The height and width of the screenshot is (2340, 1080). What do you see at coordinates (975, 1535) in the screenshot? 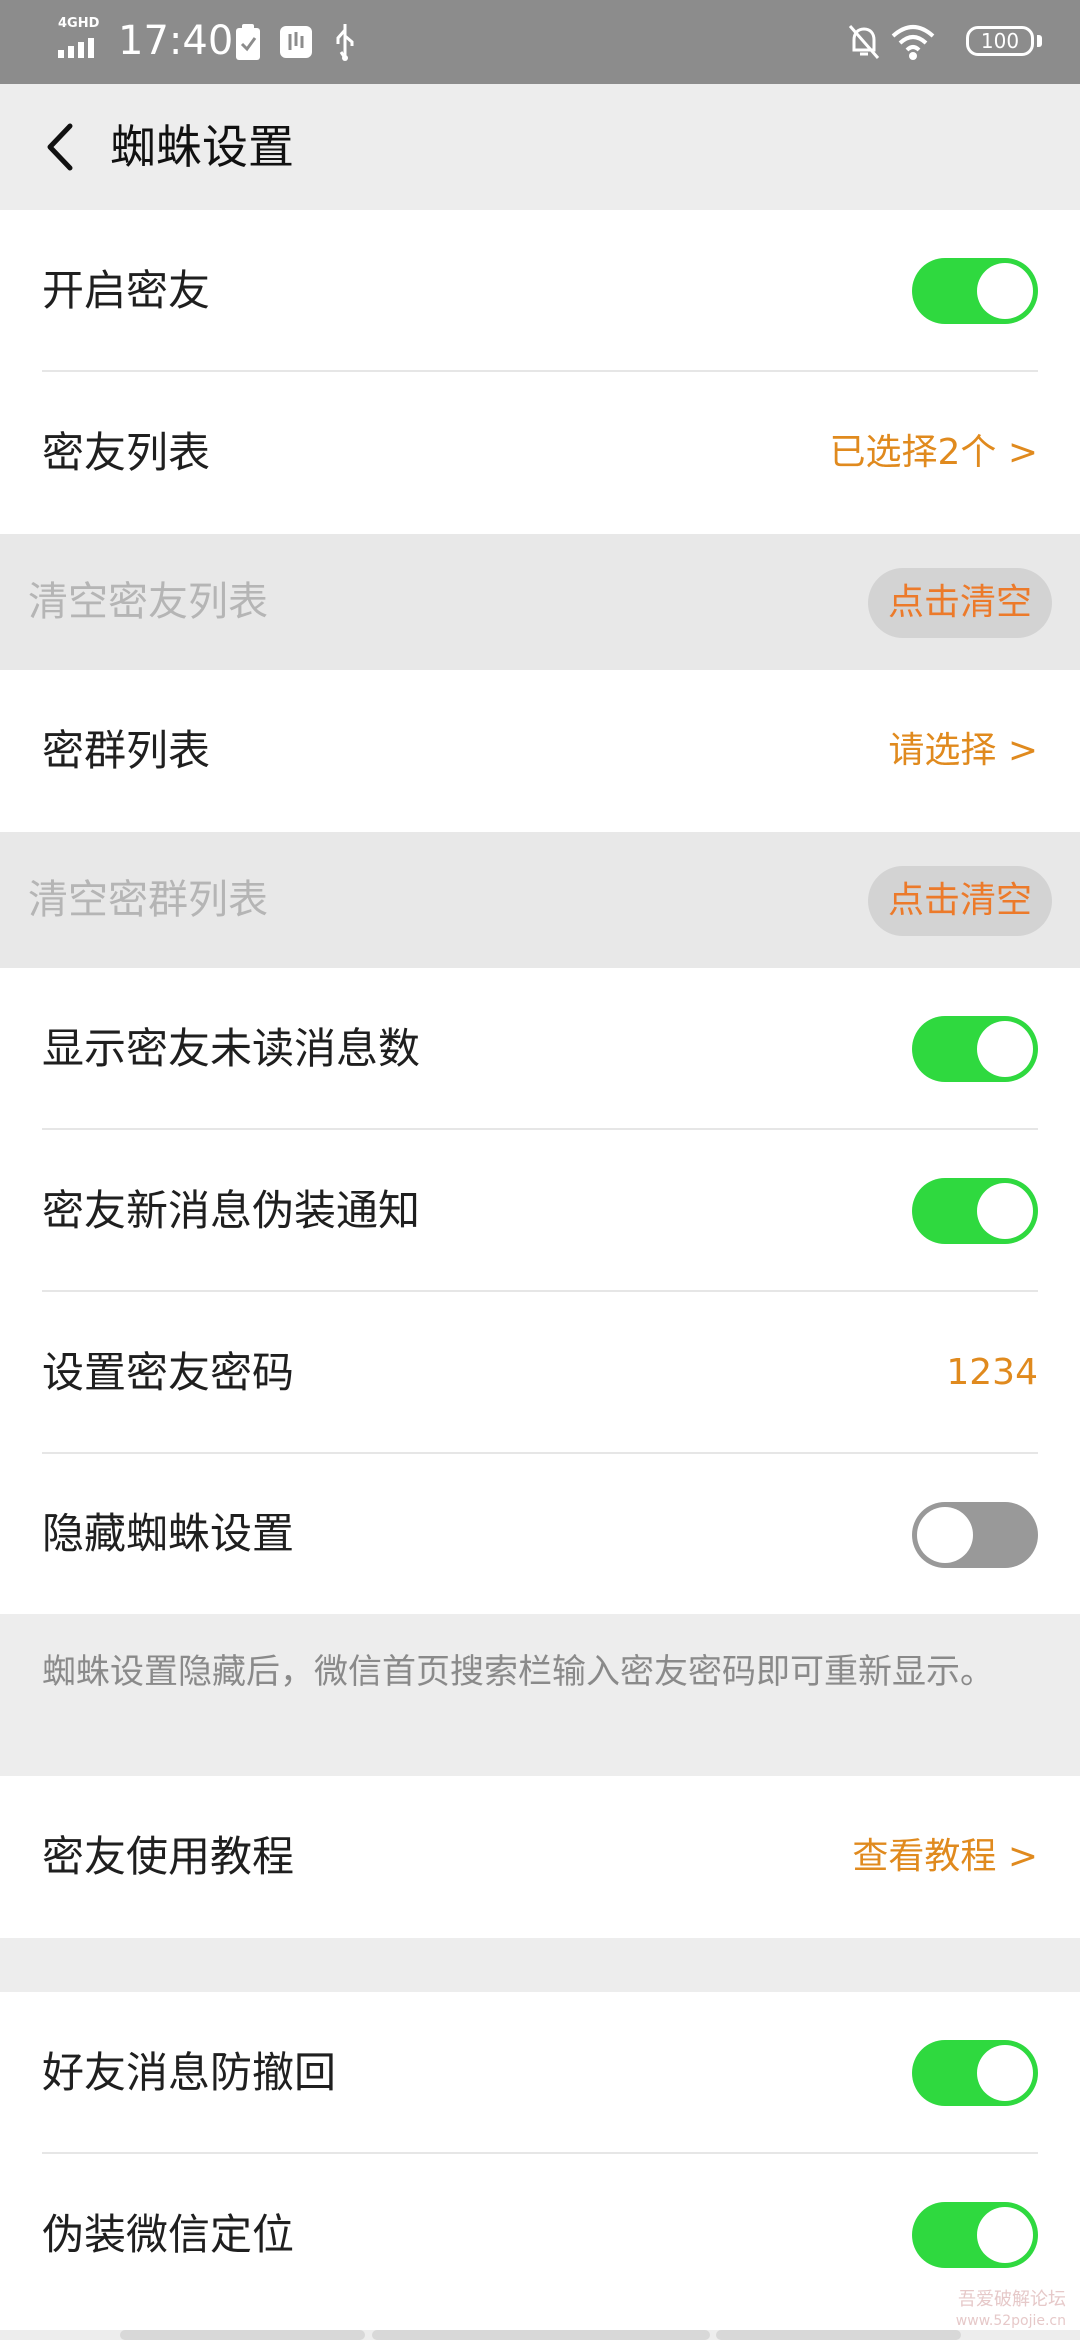
I see `hide-spider-settings-toggle` at bounding box center [975, 1535].